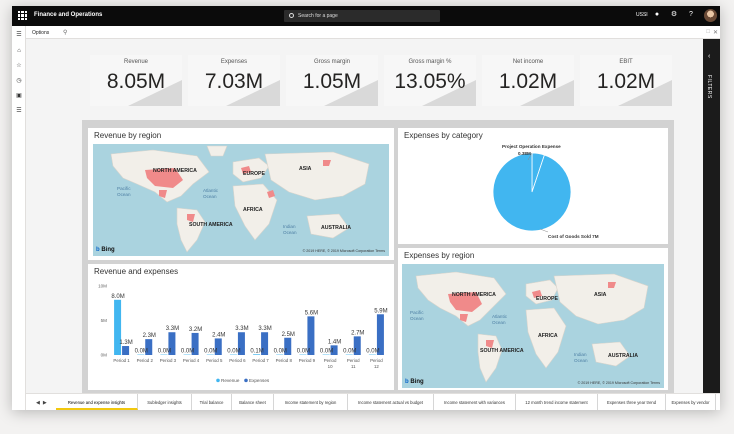  I want to click on x-tick-label: 12, so click(376, 366).